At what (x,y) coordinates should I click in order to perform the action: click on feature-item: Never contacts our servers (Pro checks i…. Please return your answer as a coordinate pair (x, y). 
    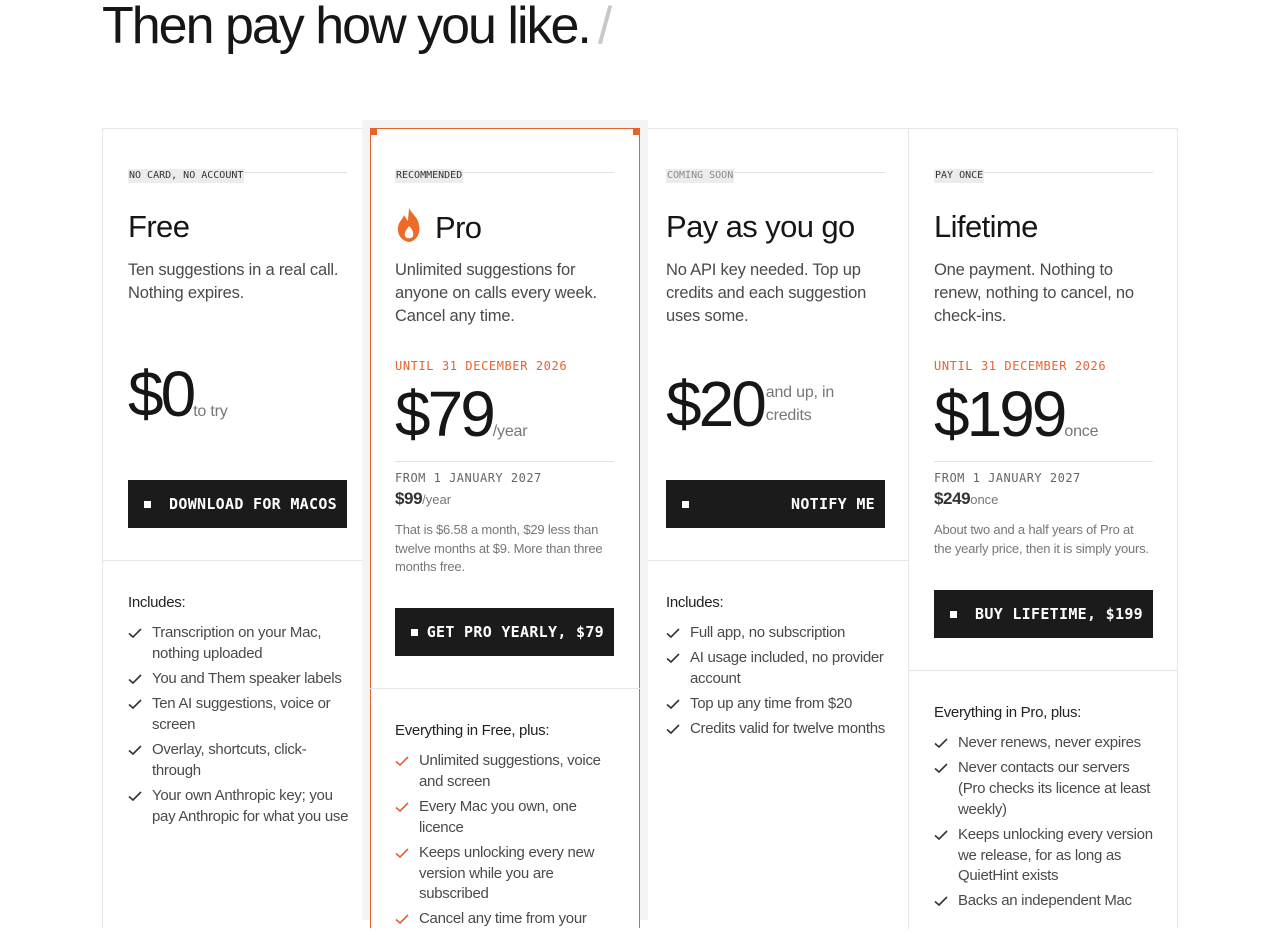
    Looking at the image, I should click on (1045, 789).